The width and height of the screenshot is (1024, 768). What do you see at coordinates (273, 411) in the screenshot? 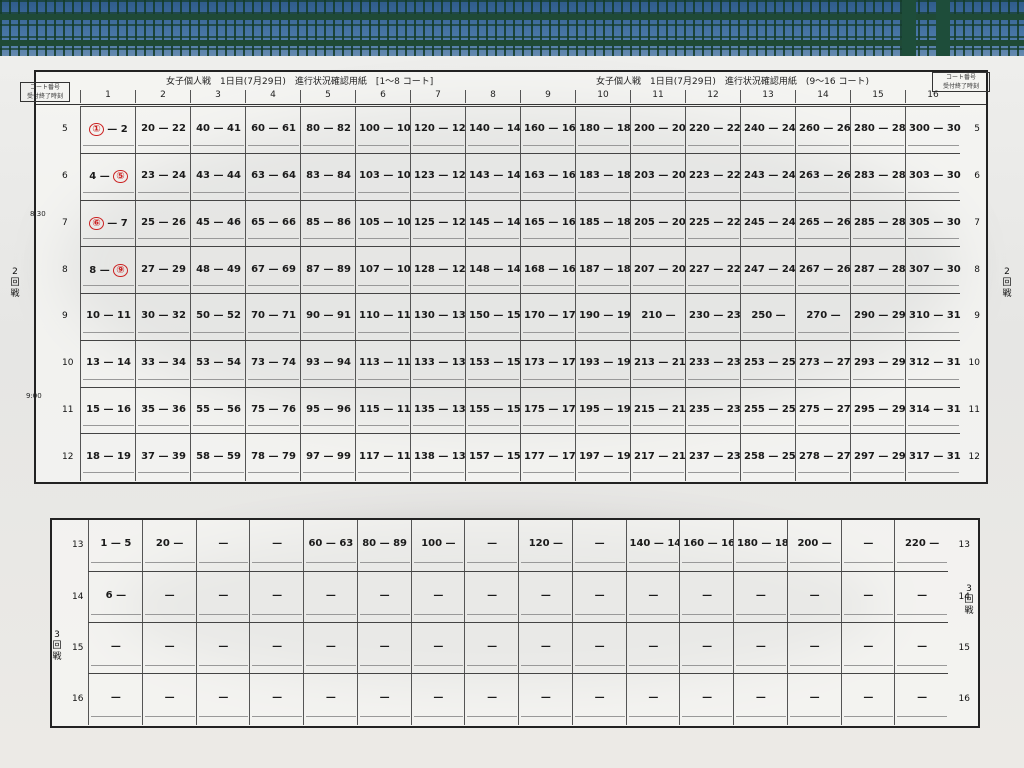
I see `match-cell: 75 — 76` at bounding box center [273, 411].